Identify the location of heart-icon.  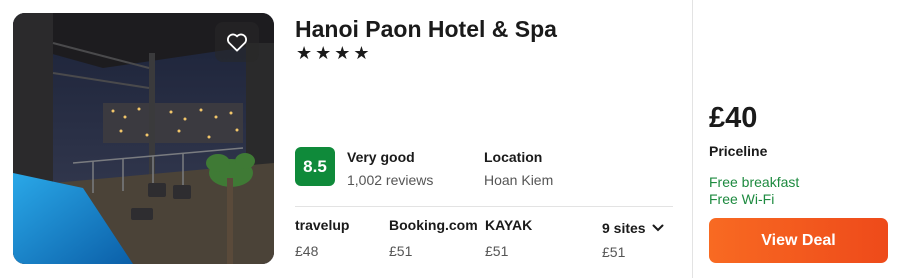
(237, 42).